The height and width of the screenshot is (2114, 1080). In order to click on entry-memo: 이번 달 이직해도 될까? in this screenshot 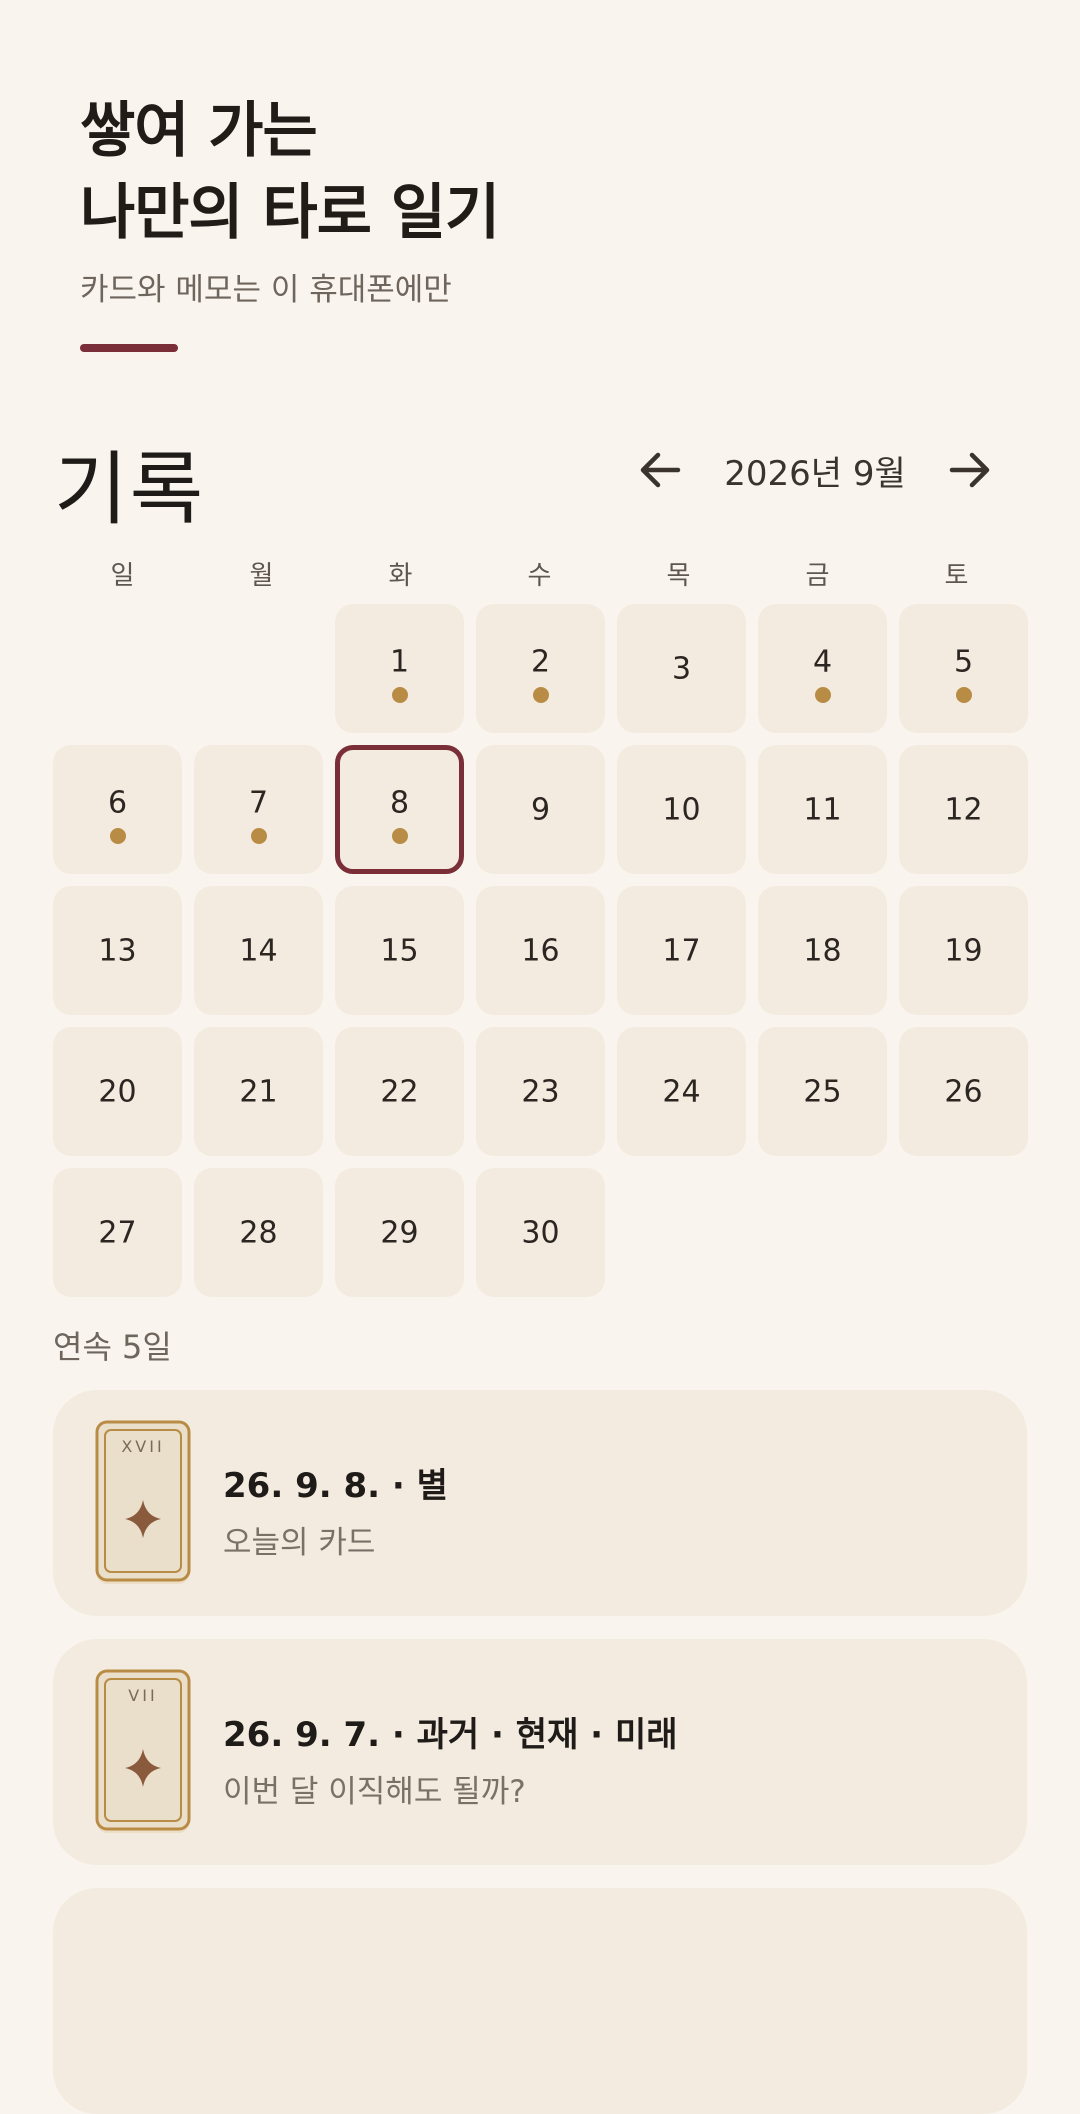, I will do `click(374, 1792)`.